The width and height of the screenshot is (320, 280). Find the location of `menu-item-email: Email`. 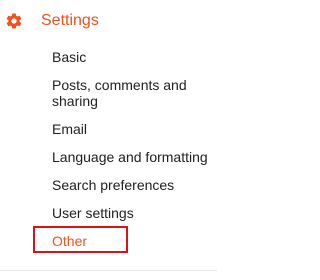

menu-item-email: Email is located at coordinates (132, 129).